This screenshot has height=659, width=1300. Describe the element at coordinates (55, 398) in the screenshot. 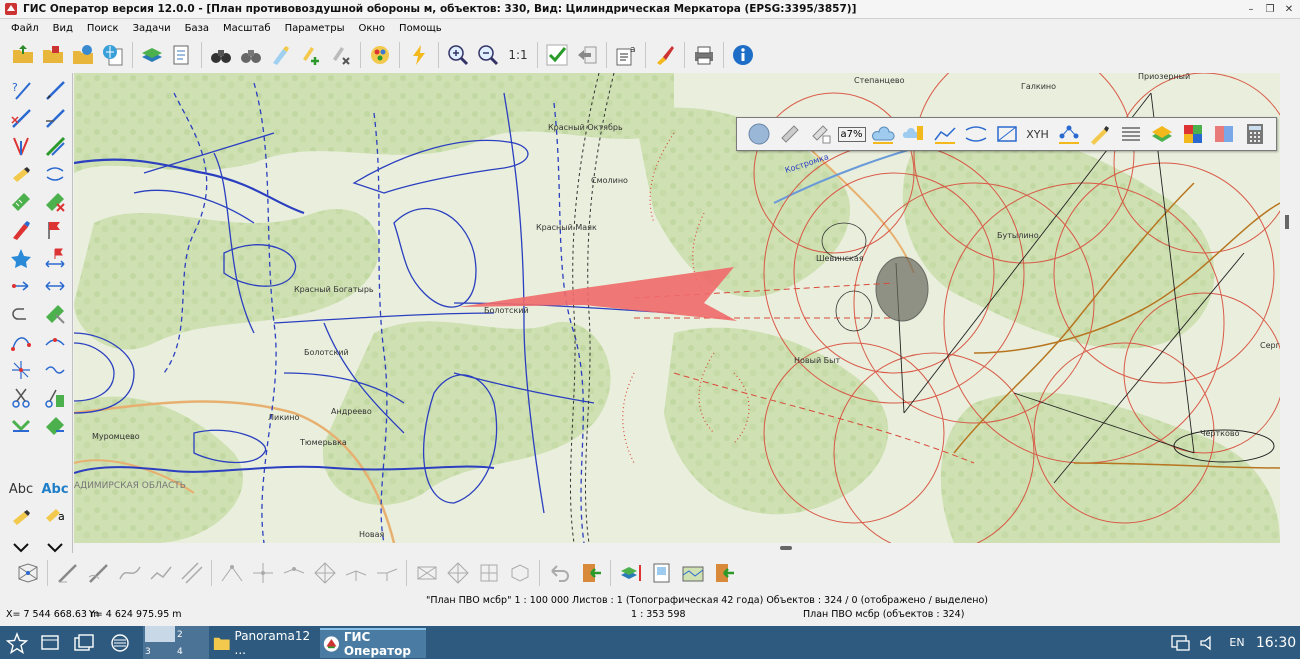

I see `scissors-doc-tool` at that location.